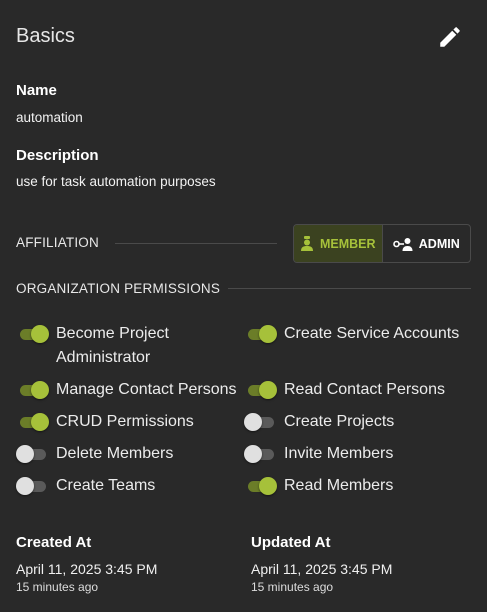  I want to click on created-at-date: April 11, 2025 3:45 PM, so click(87, 569).